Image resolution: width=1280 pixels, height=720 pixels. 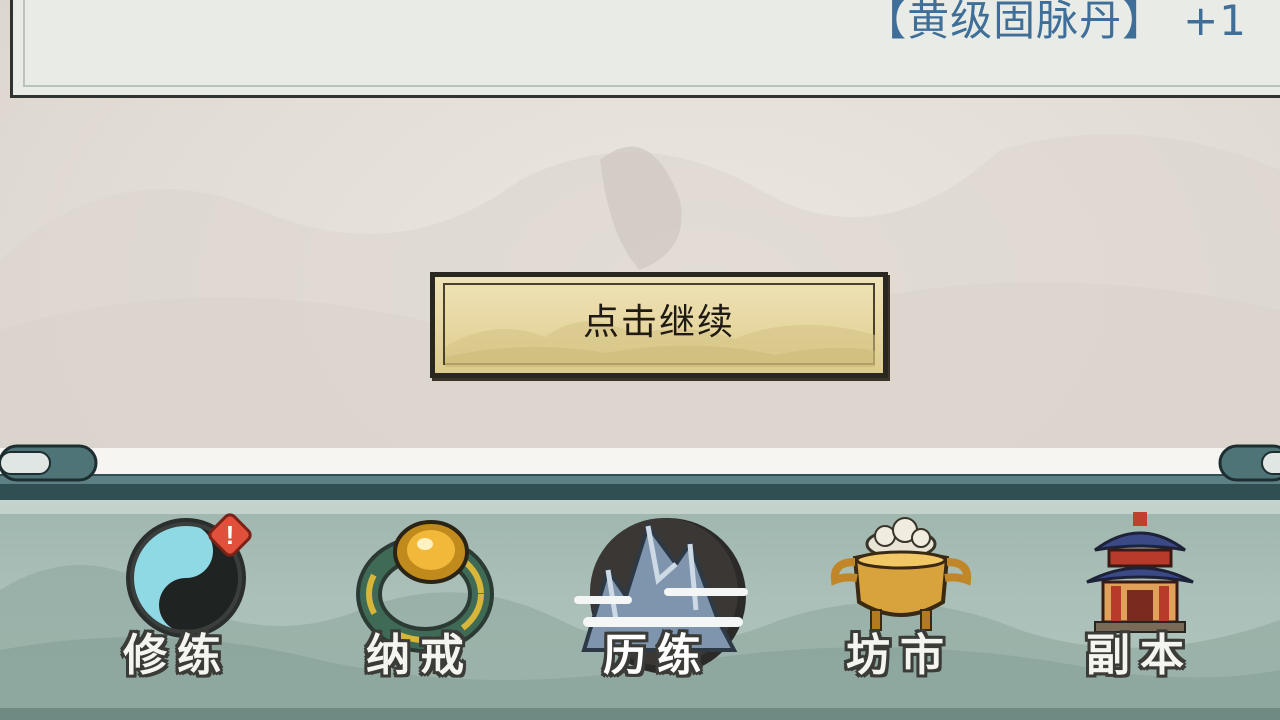 I want to click on alert-mark: !, so click(x=230, y=535).